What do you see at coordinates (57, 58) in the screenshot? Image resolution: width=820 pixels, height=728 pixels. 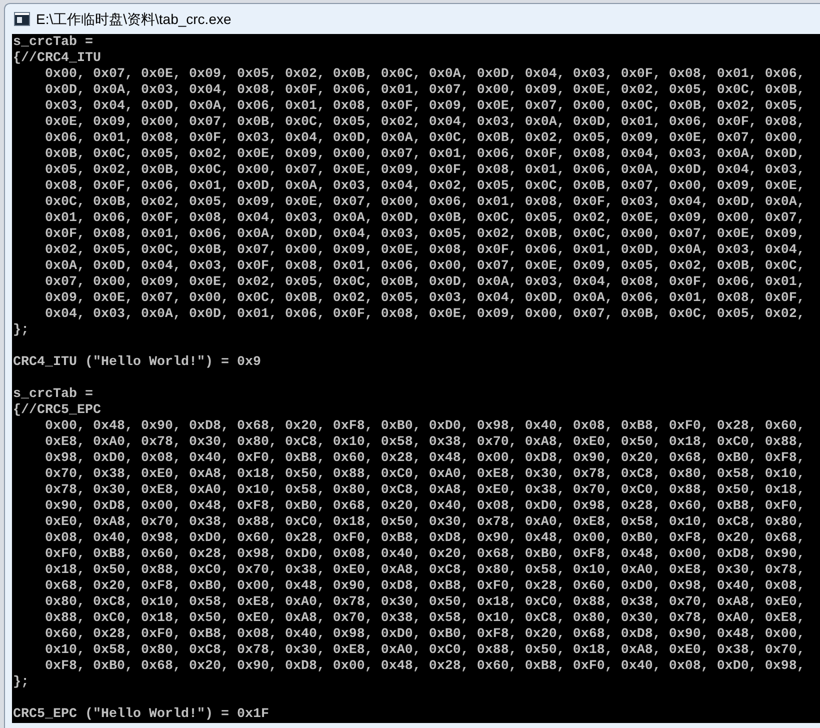 I see `console-text: {//CRC4_ITU` at bounding box center [57, 58].